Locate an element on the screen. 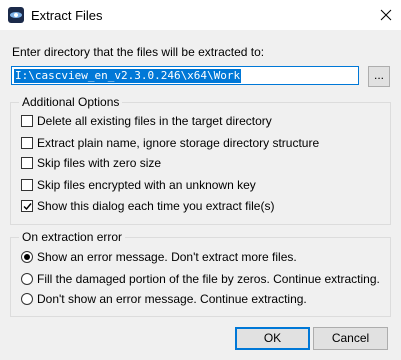  additional-options-title: Additional Options is located at coordinates (71, 102).